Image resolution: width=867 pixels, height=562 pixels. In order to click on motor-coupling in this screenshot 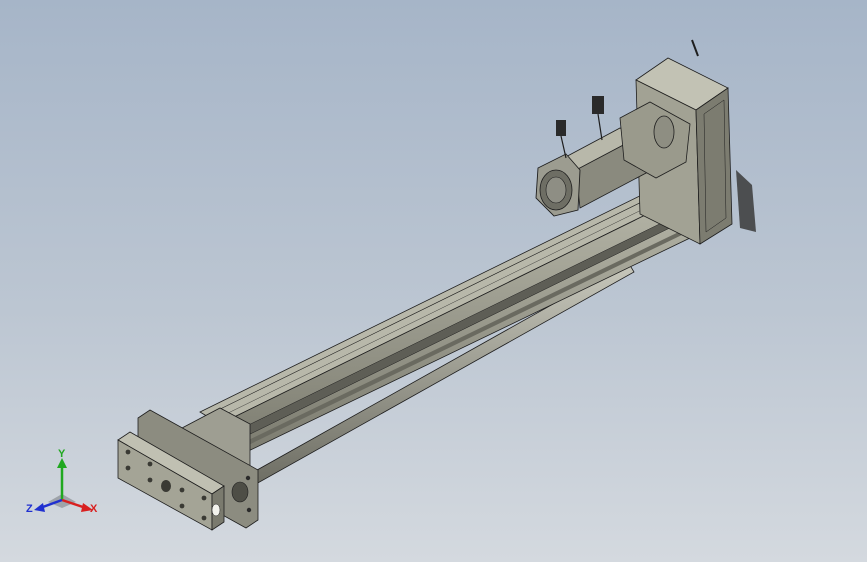, I will do `click(664, 132)`.